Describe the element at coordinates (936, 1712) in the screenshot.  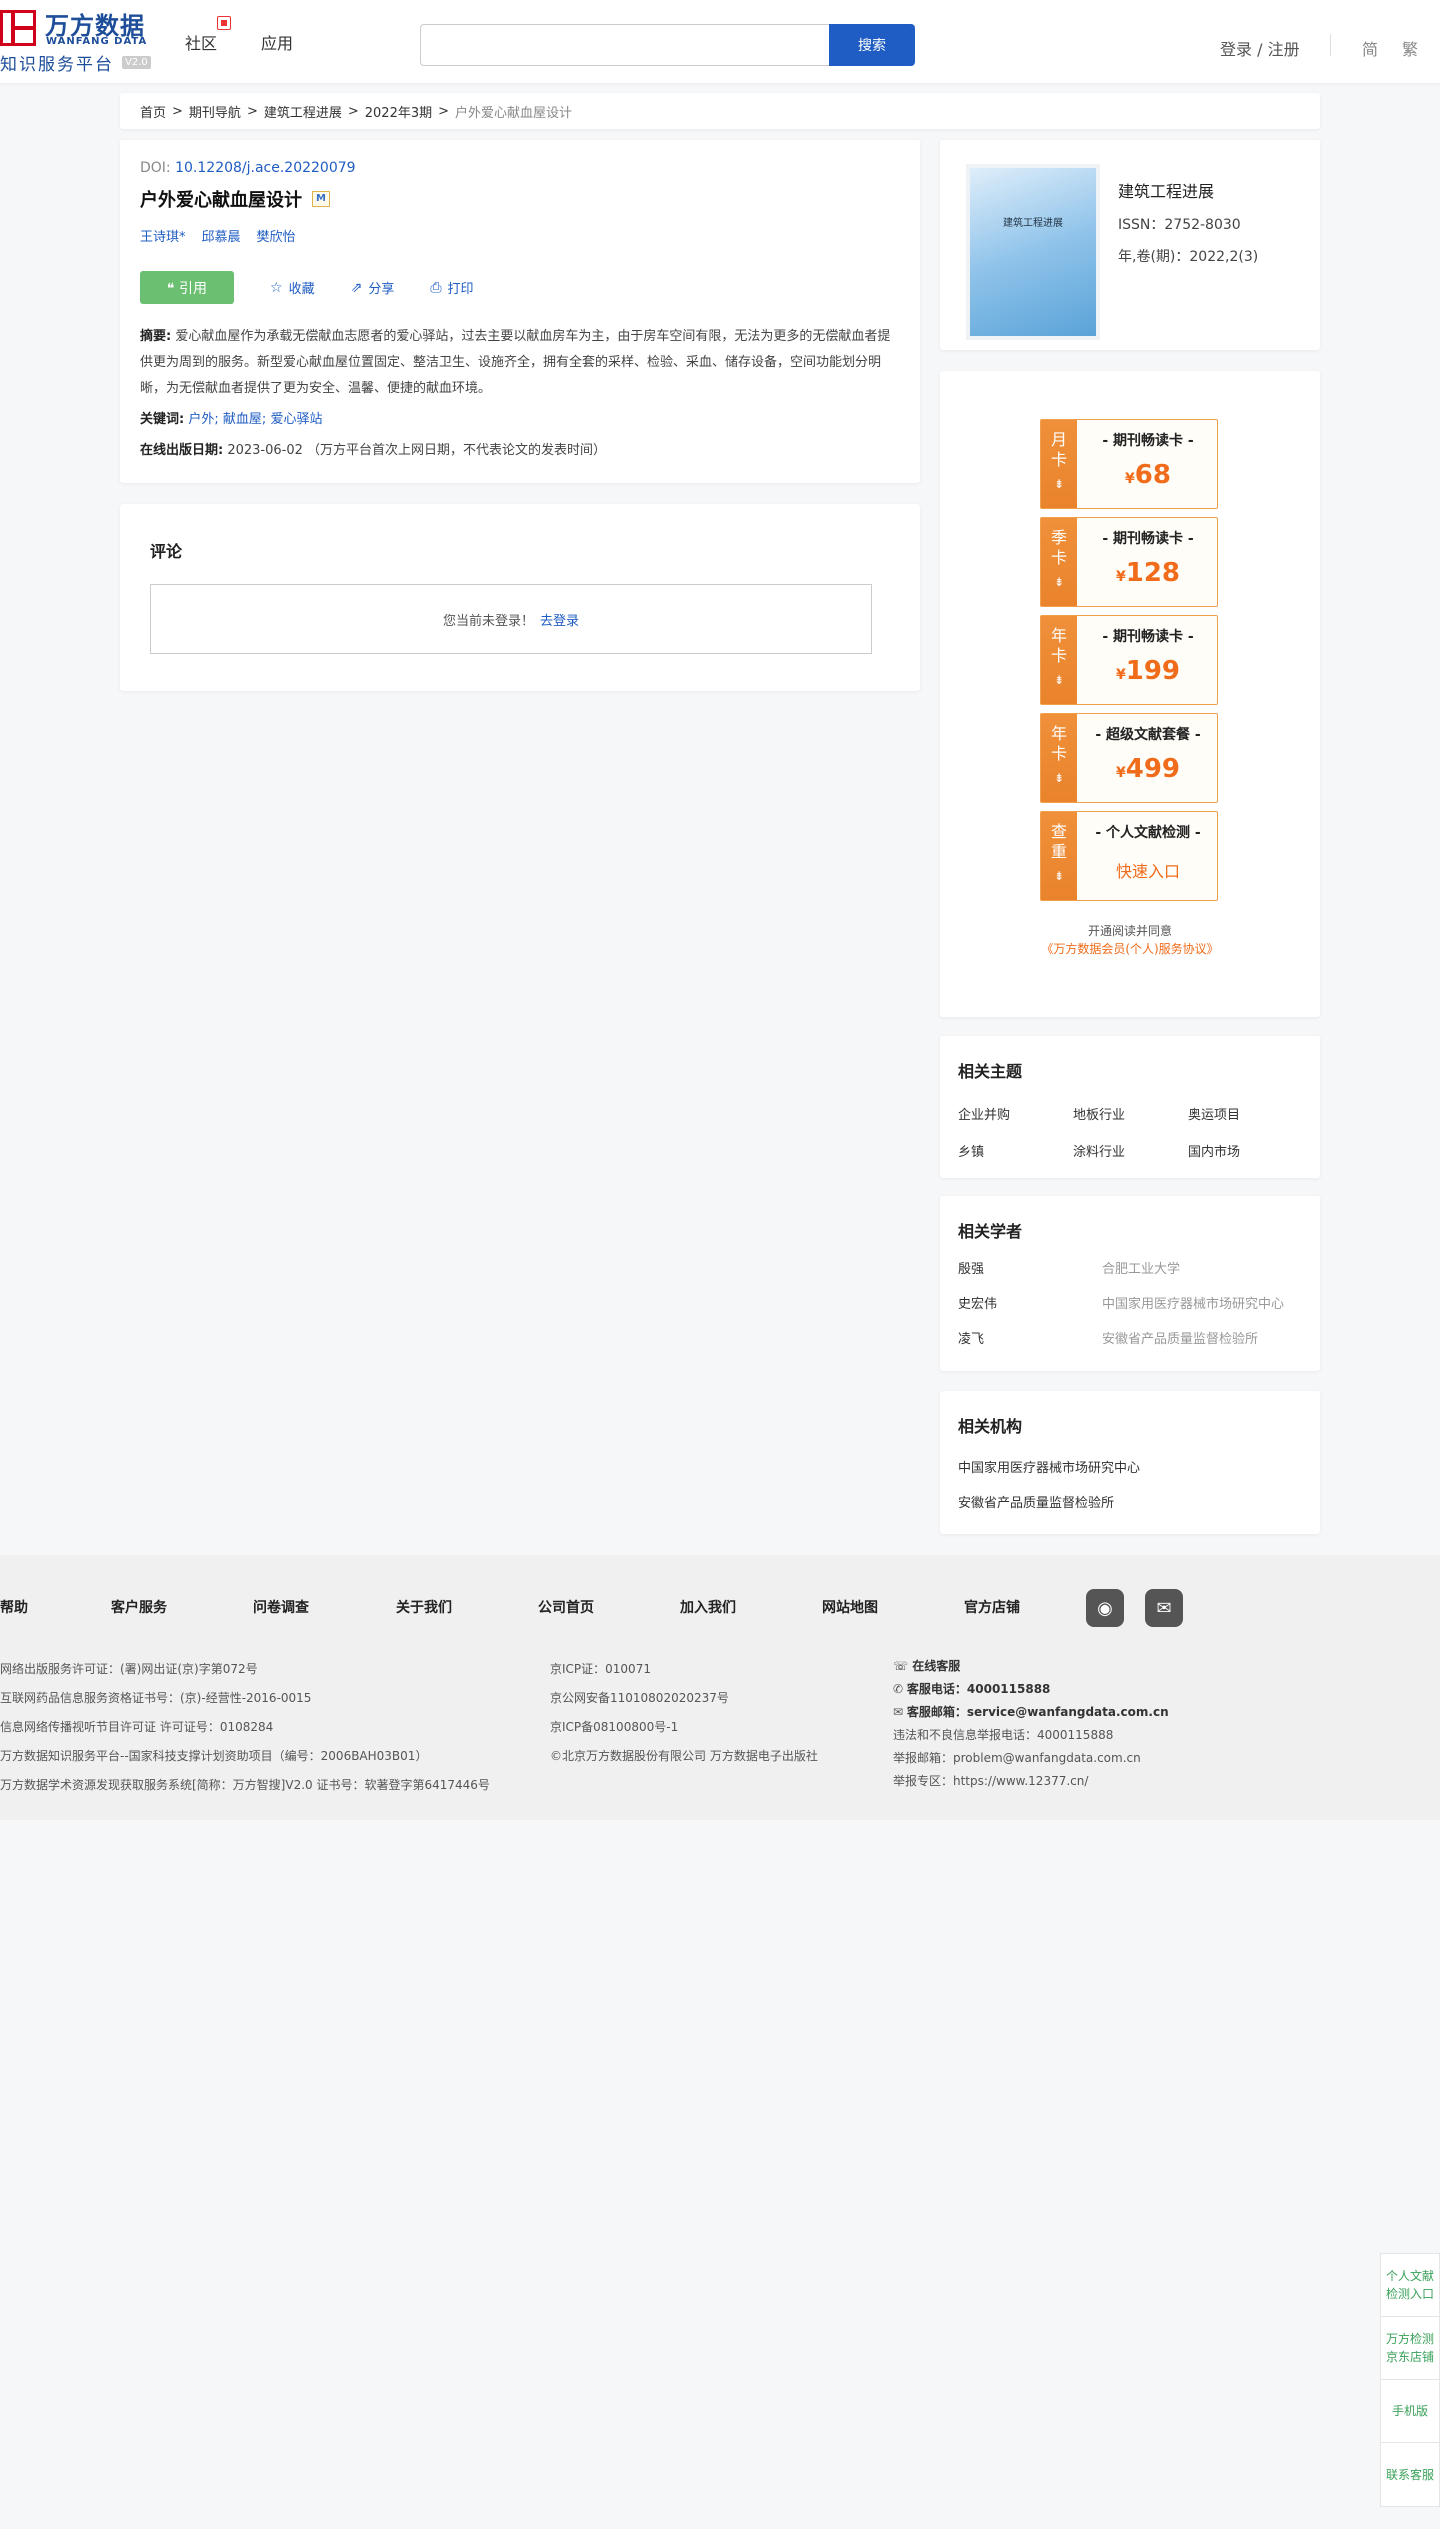
I see `email-label: 客服邮箱：` at that location.